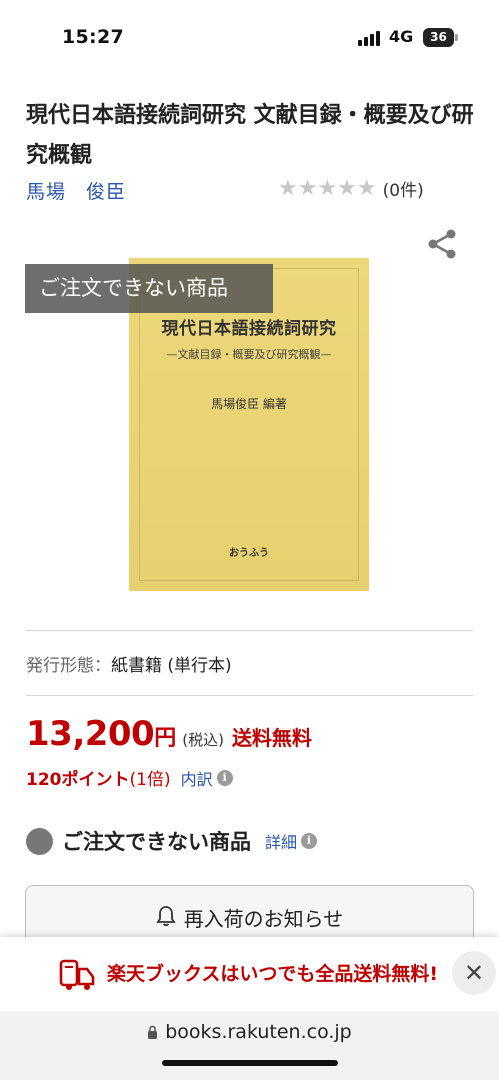  What do you see at coordinates (249, 329) in the screenshot?
I see `cover-title: 現代日本語接続詞研究` at bounding box center [249, 329].